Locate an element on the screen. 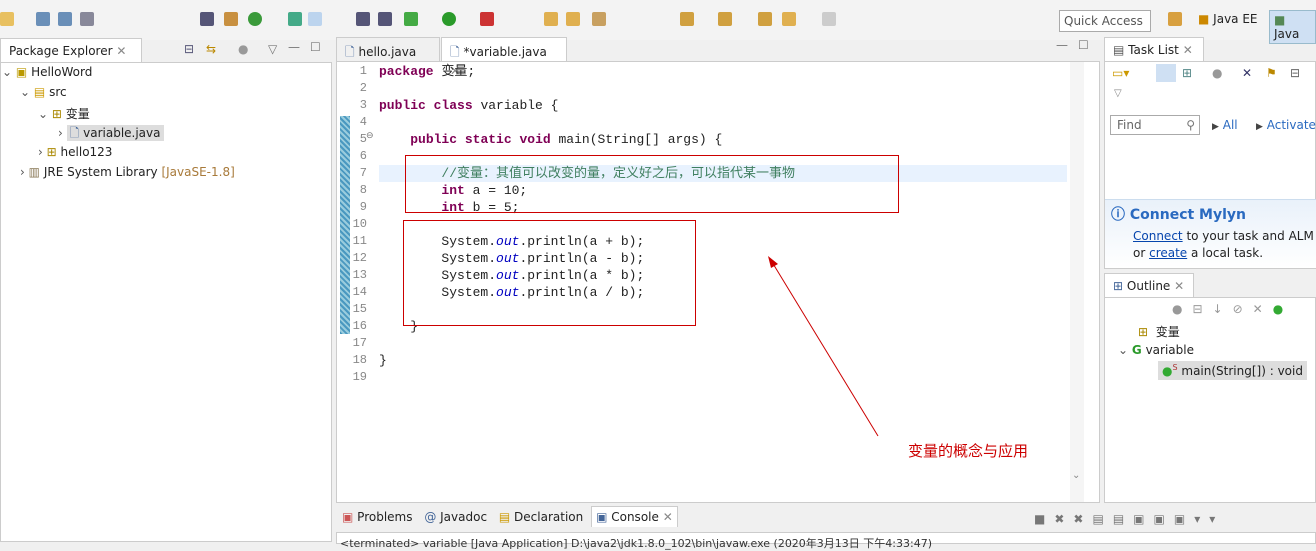  open-perspective-icon is located at coordinates (1175, 19).